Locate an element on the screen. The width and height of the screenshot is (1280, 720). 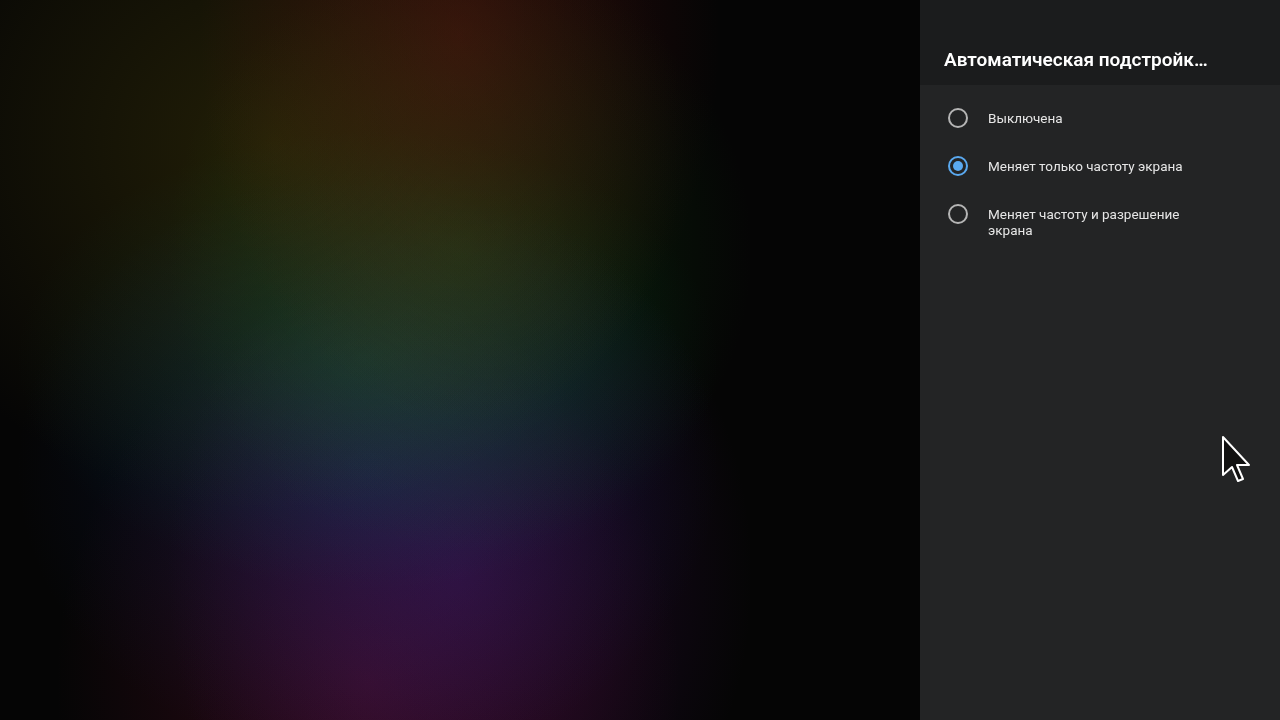
option-label: Меняет только частоту экрана is located at coordinates (1085, 165).